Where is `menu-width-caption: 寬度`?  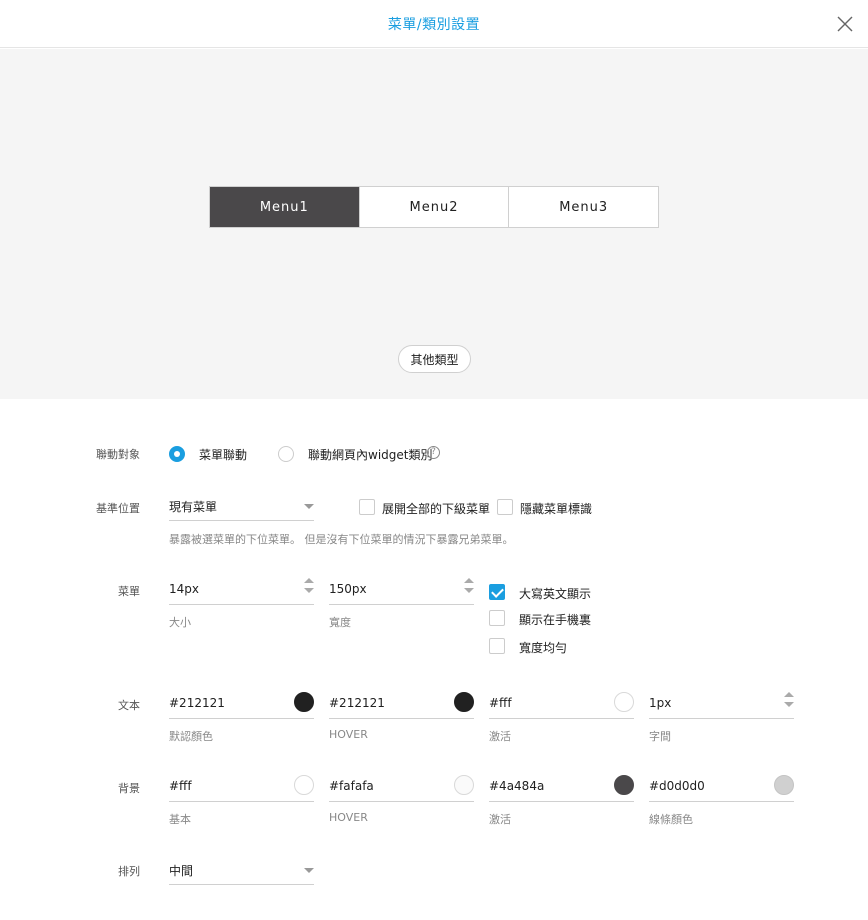
menu-width-caption: 寬度 is located at coordinates (340, 622).